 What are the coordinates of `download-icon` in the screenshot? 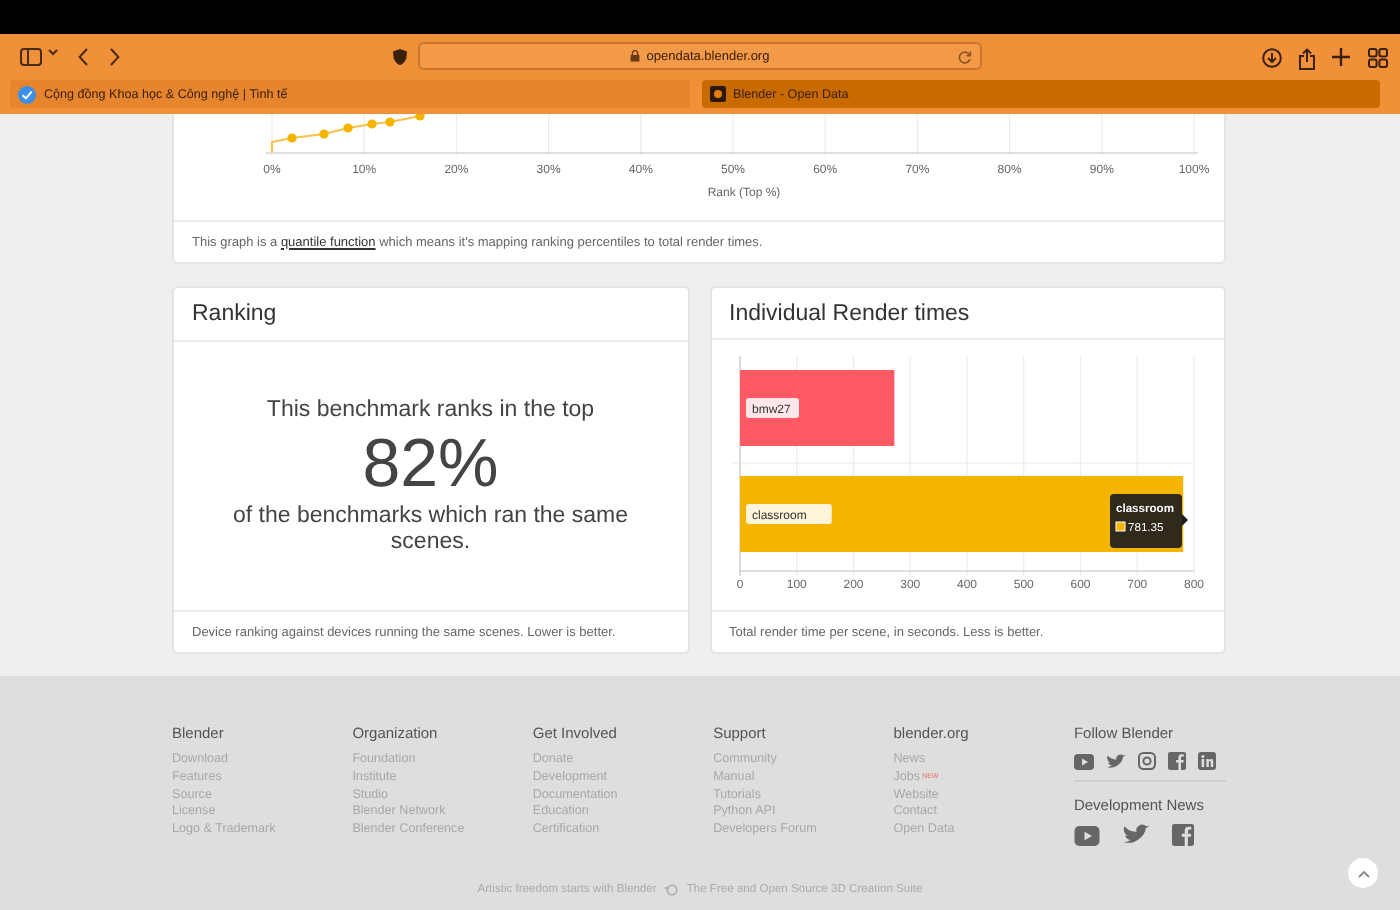 It's located at (1272, 58).